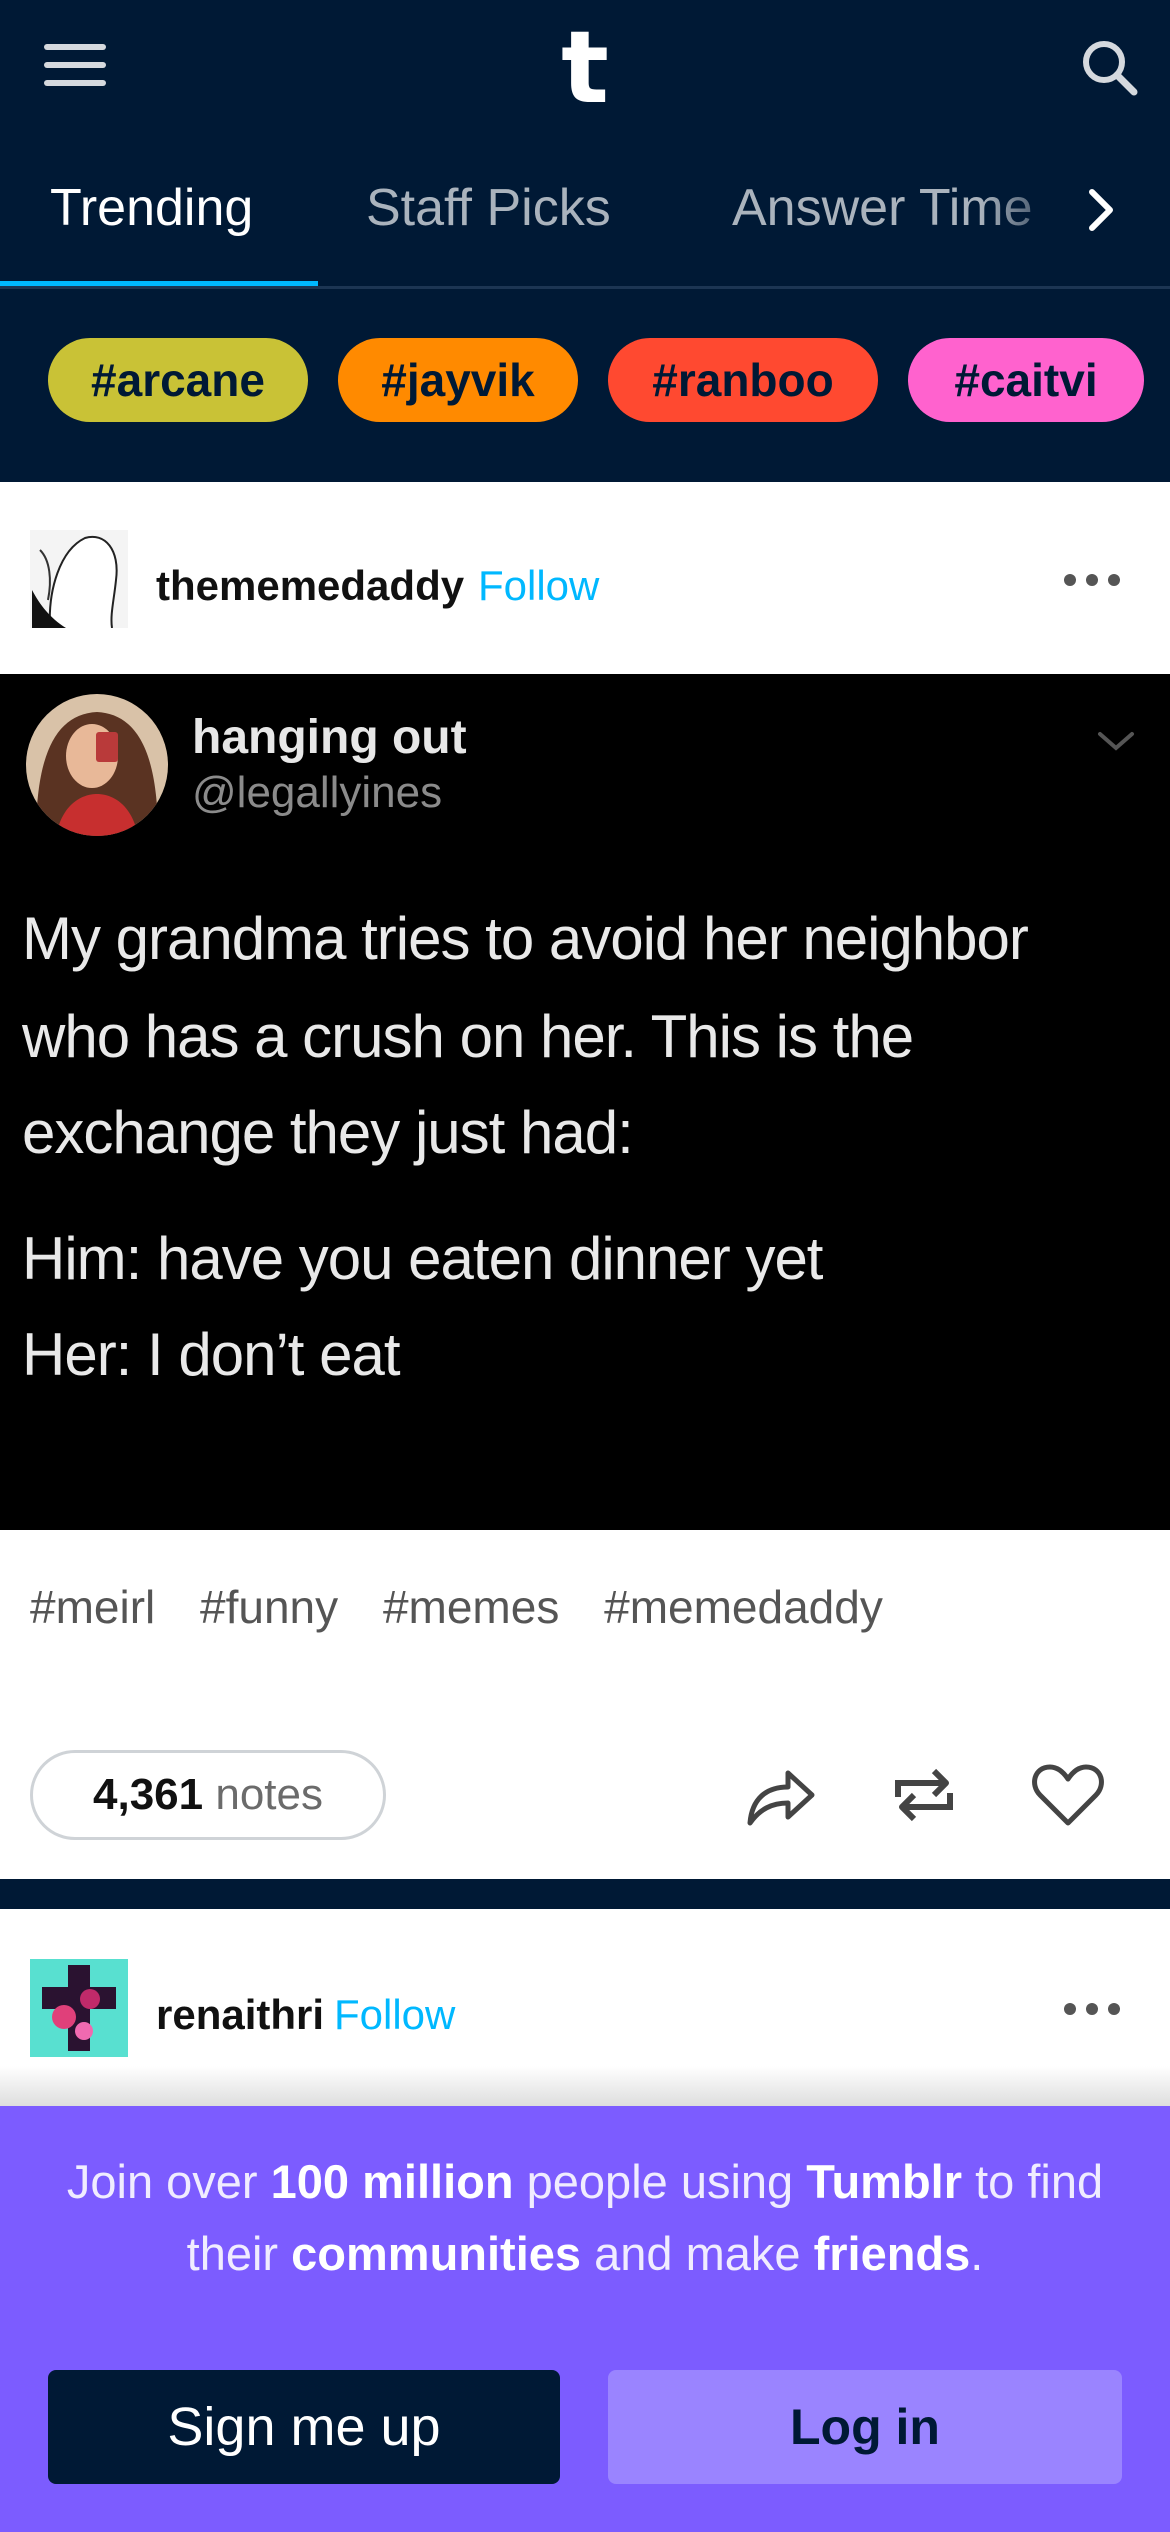 Image resolution: width=1170 pixels, height=2532 pixels. What do you see at coordinates (178, 380) in the screenshot?
I see `tag-pill-arcane: #arcane` at bounding box center [178, 380].